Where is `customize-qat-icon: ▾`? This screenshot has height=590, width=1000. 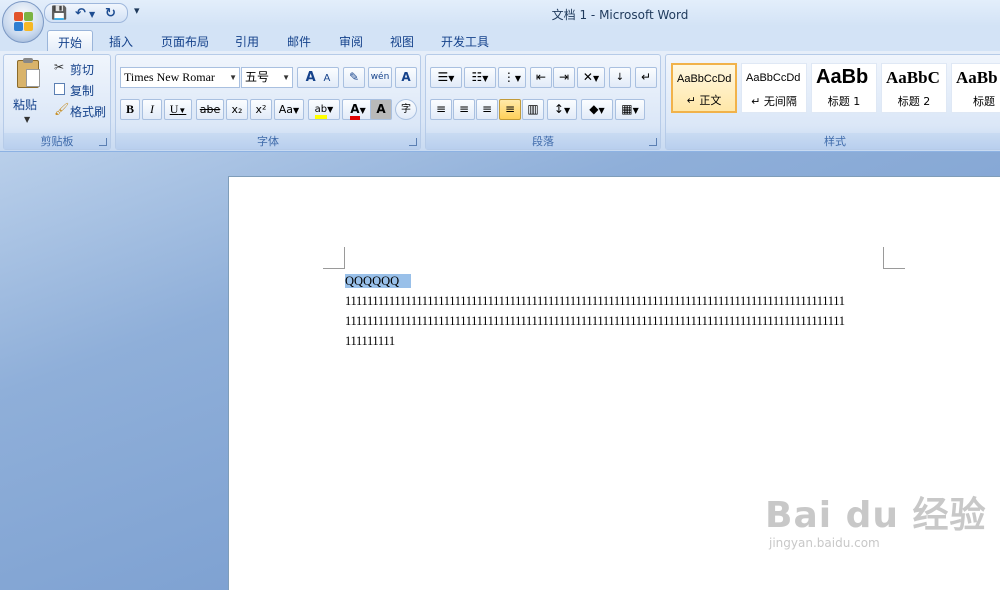
customize-qat-icon: ▾ is located at coordinates (137, 10).